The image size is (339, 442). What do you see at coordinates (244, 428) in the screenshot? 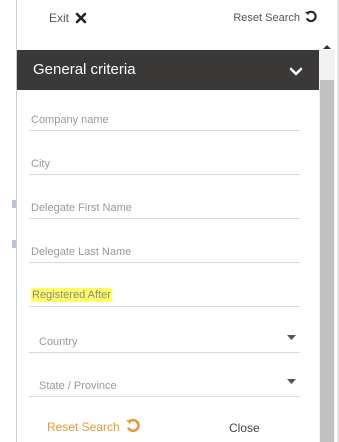
I see `close-button: Close` at bounding box center [244, 428].